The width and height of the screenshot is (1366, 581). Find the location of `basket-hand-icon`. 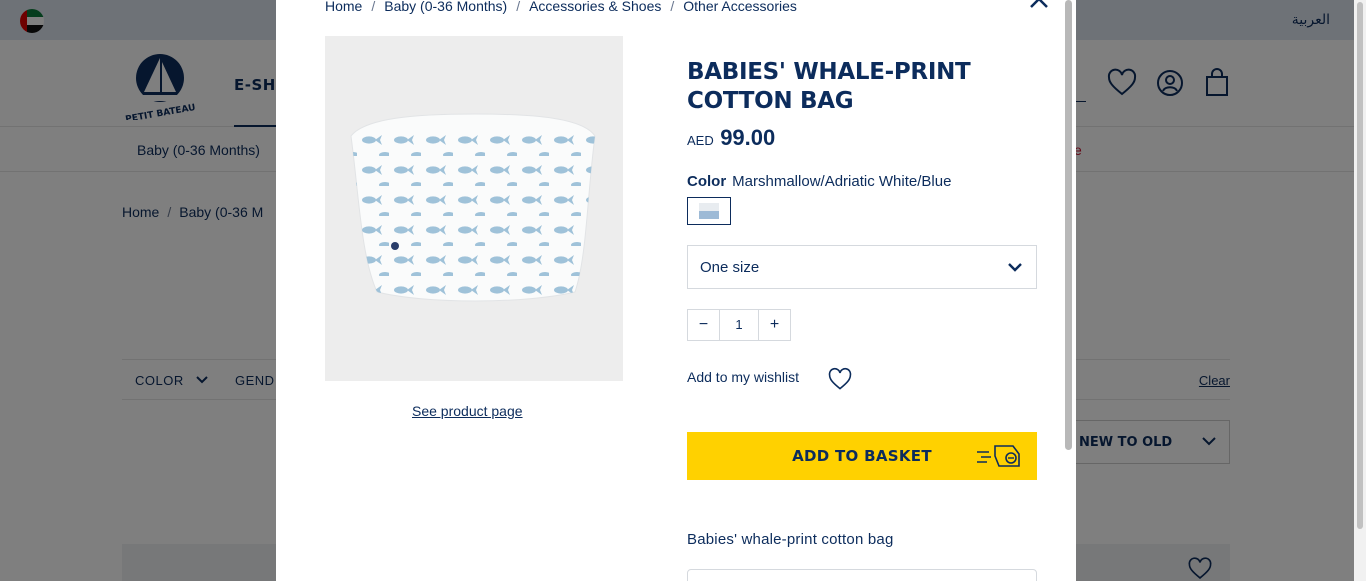

basket-hand-icon is located at coordinates (998, 456).